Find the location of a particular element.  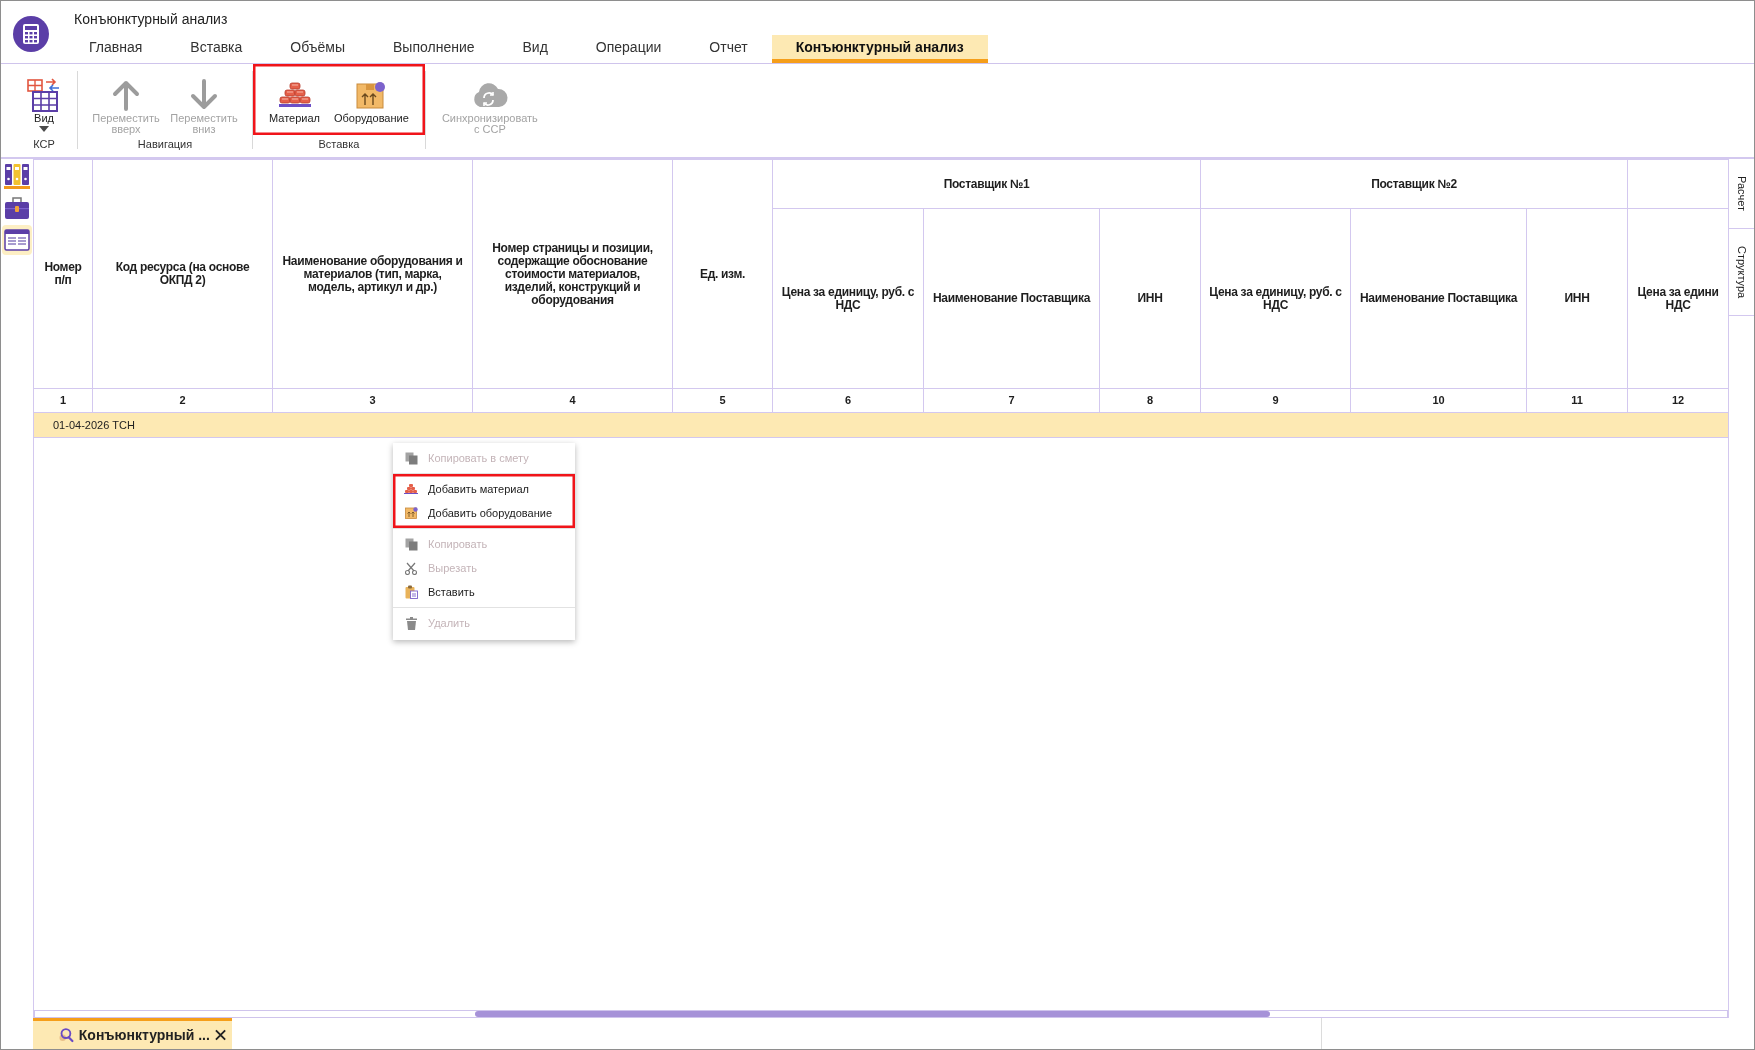

column-number: 10 is located at coordinates (1438, 400).